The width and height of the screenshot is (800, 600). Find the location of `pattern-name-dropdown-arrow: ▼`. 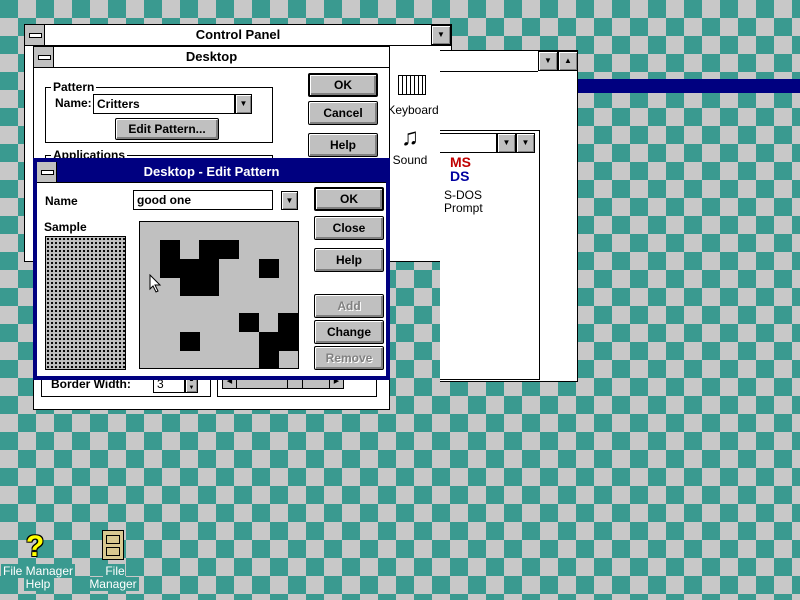

pattern-name-dropdown-arrow: ▼ is located at coordinates (243, 104).